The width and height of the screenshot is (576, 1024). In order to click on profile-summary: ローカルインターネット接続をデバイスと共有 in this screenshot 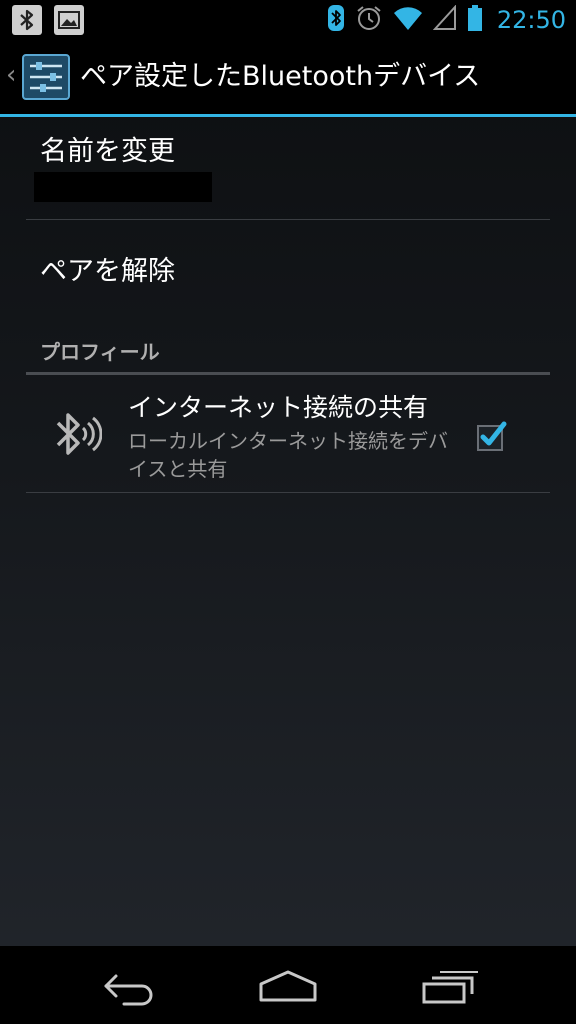, I will do `click(288, 455)`.